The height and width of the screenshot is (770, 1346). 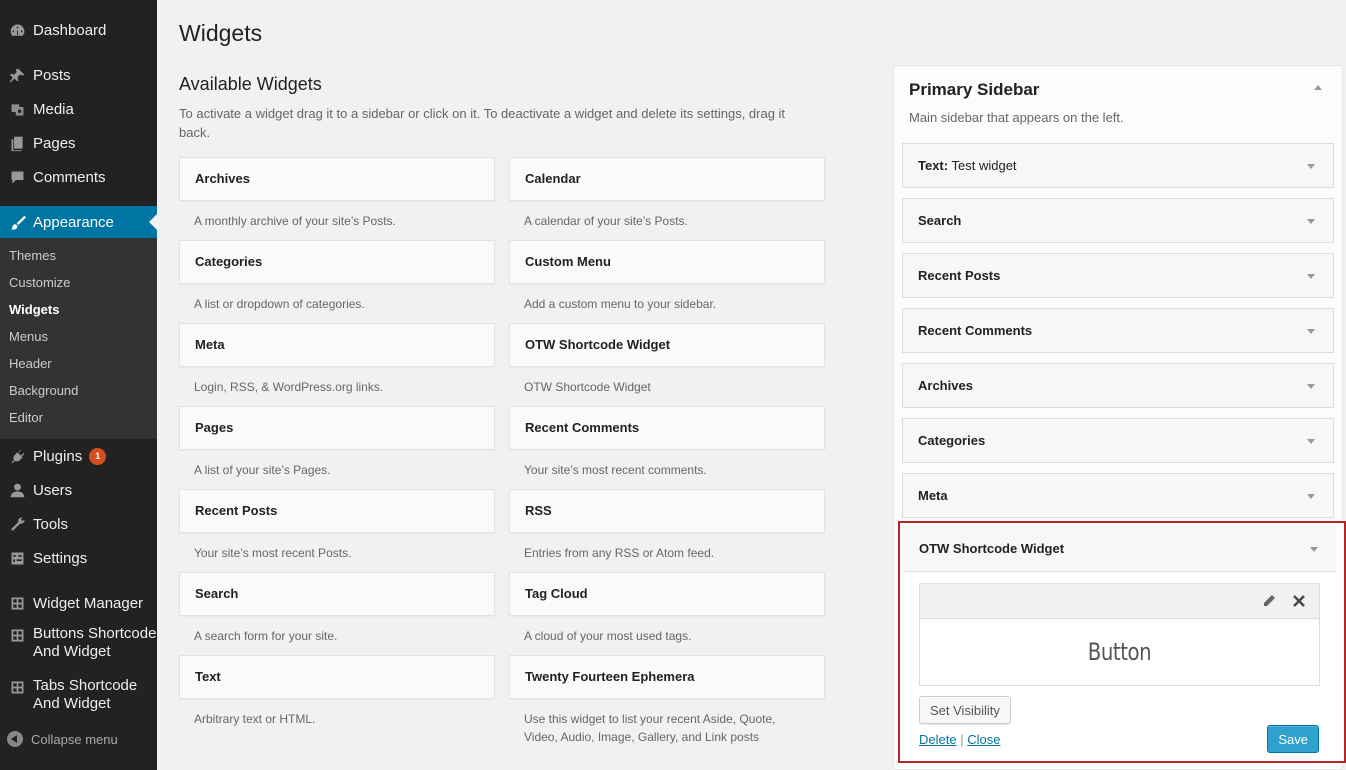 I want to click on shortcode-toolbar, so click(x=1119, y=601).